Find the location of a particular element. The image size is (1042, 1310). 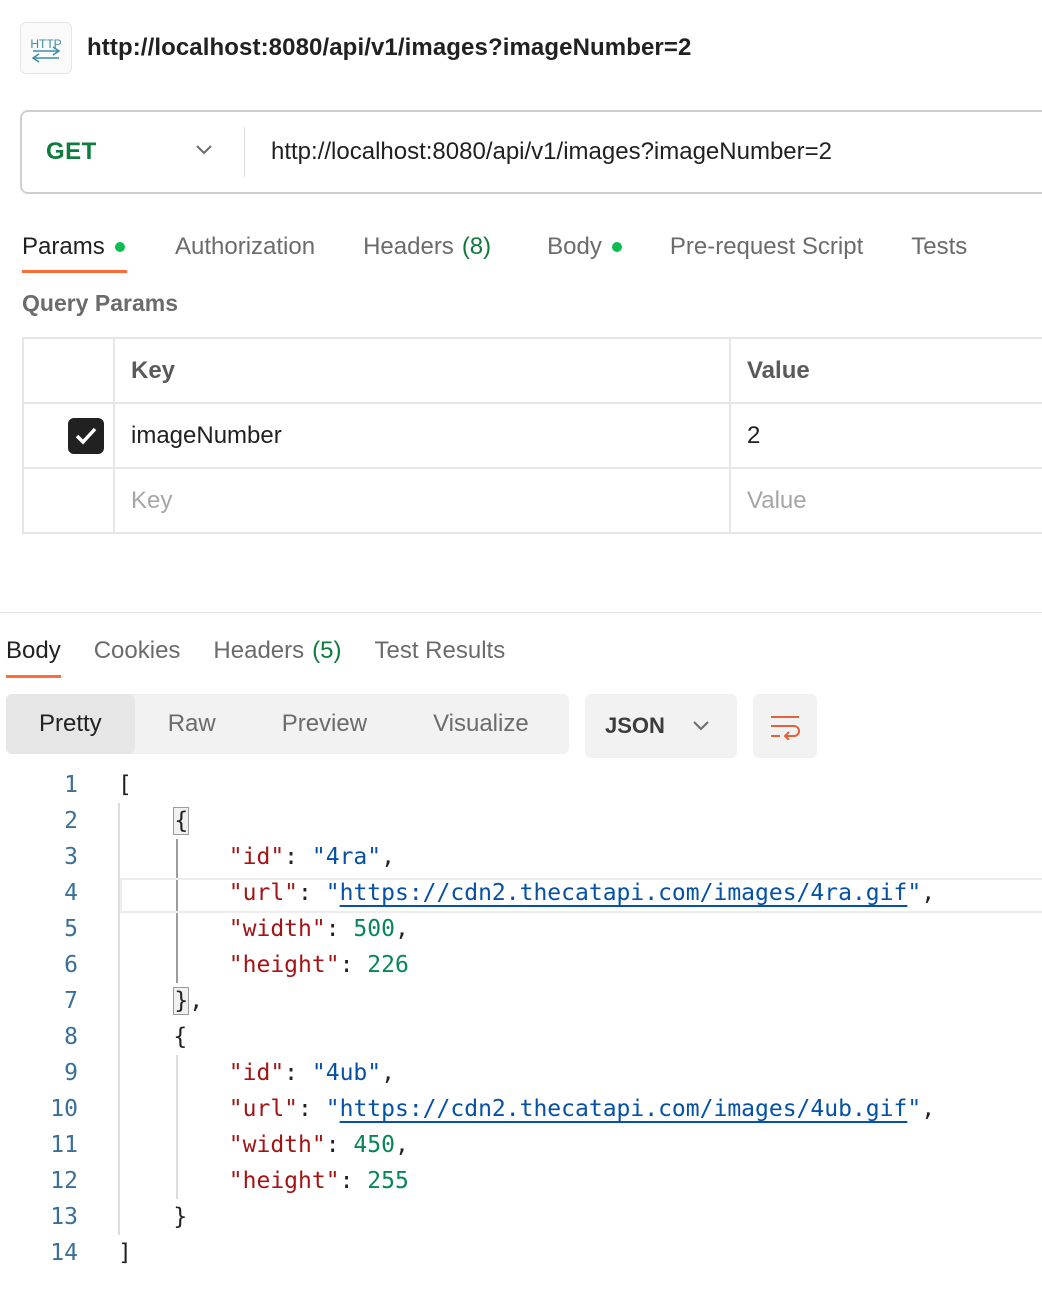

tab-headers: Headers (8) is located at coordinates (427, 247).